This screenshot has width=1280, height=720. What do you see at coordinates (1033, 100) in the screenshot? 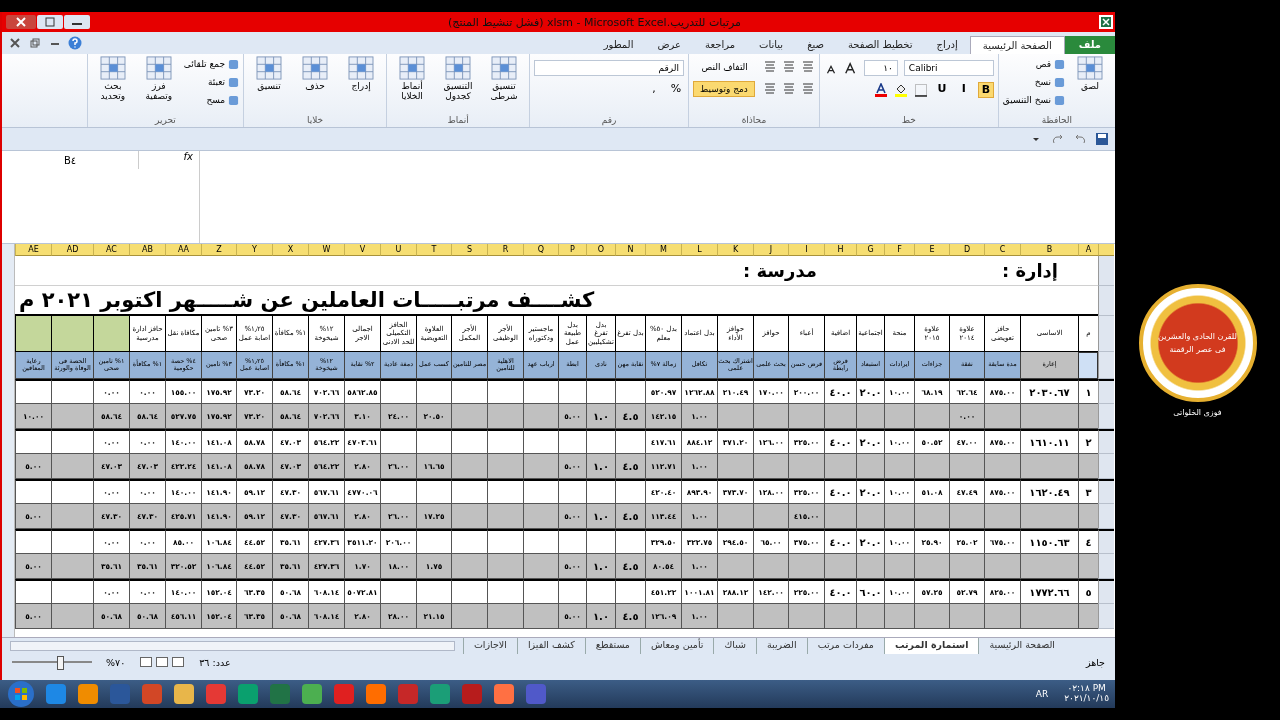
I see `ribbon-button: نسخ التنسيق` at bounding box center [1033, 100].